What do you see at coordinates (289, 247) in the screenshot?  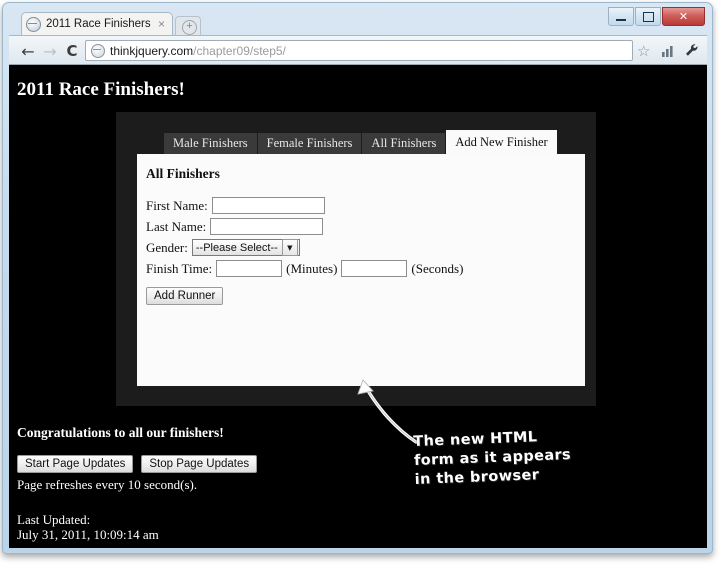 I see `chevron-down-icon: ▼` at bounding box center [289, 247].